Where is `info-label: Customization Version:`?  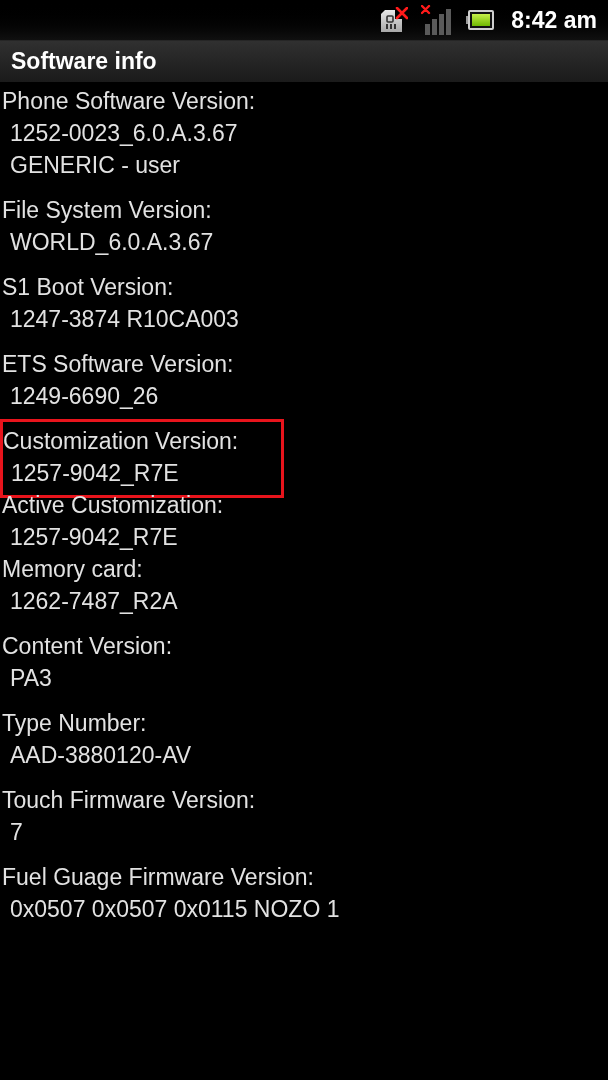
info-label: Customization Version: is located at coordinates (121, 441).